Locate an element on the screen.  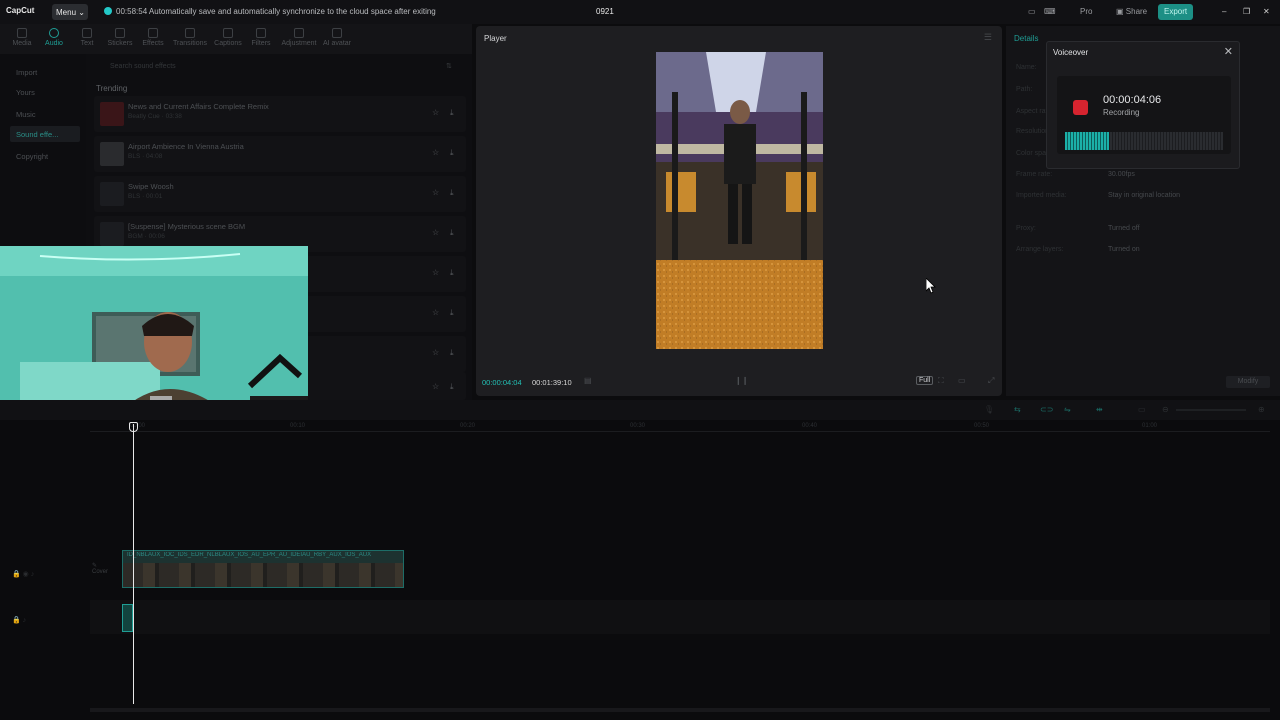
tab-adjustment: Adjustment is located at coordinates (299, 37).